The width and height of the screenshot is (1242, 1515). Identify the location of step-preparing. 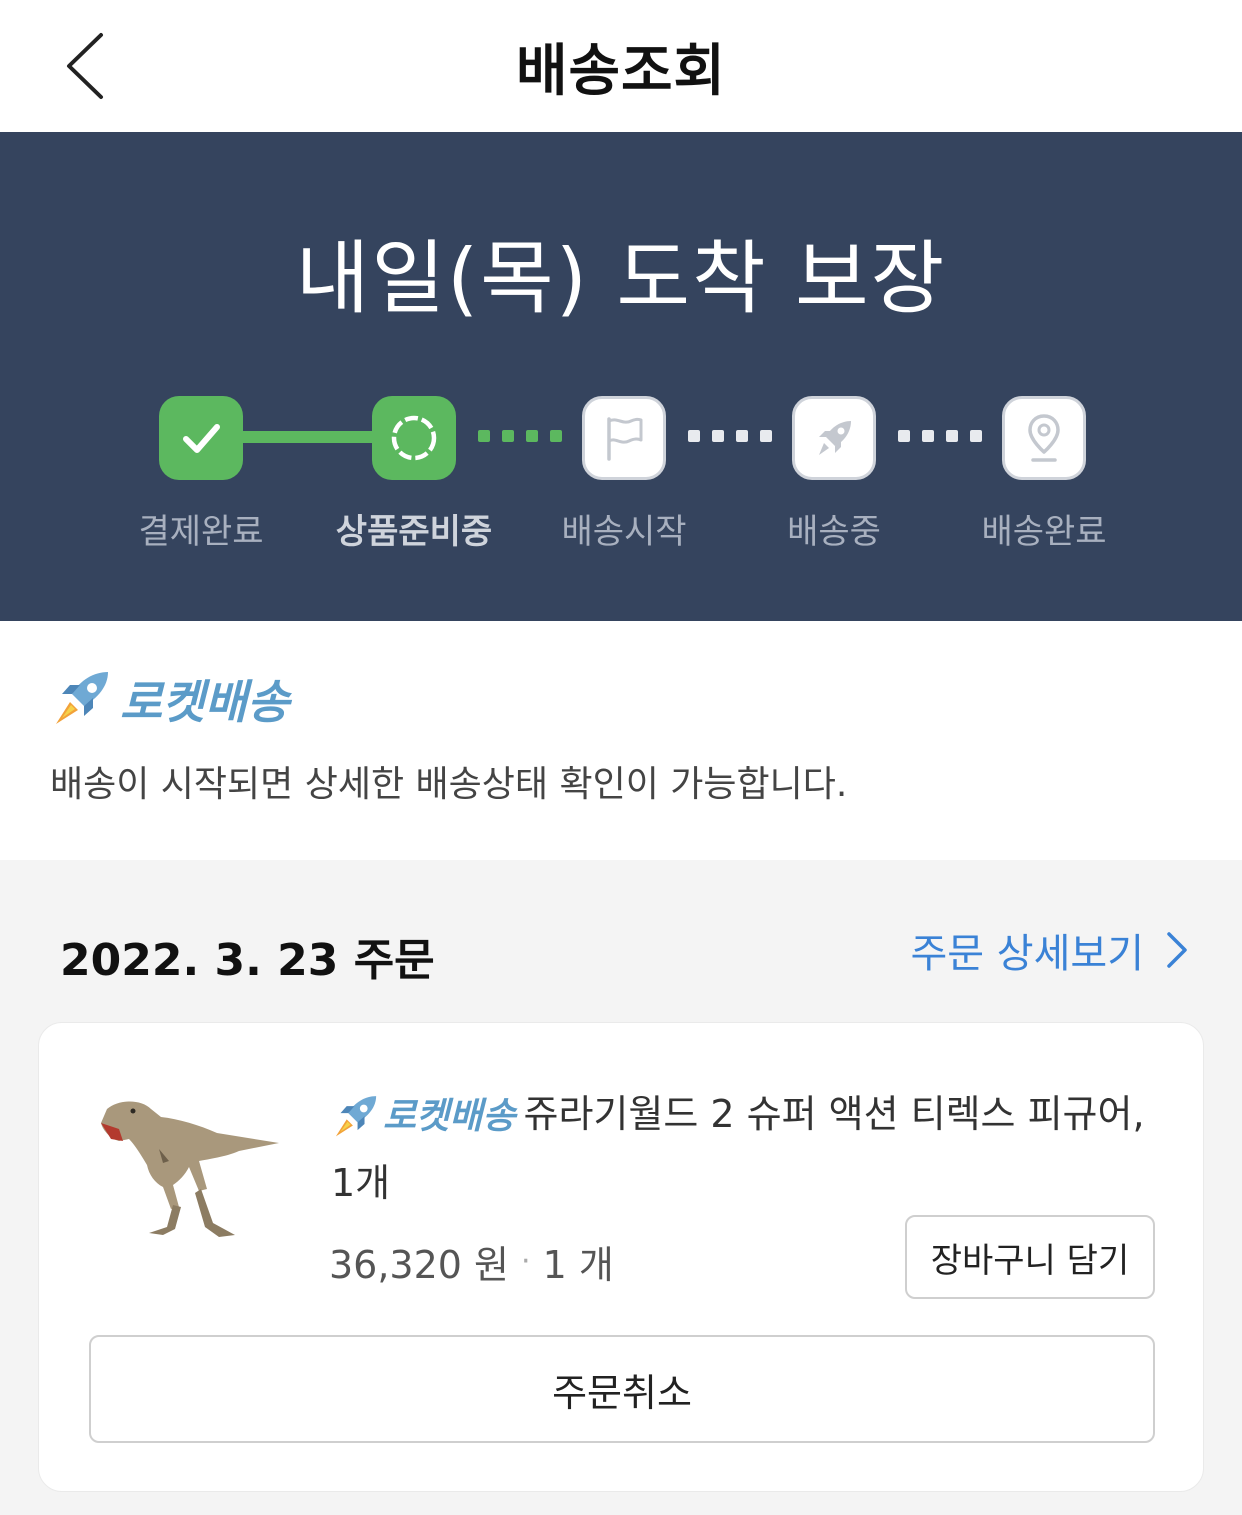
(414, 438).